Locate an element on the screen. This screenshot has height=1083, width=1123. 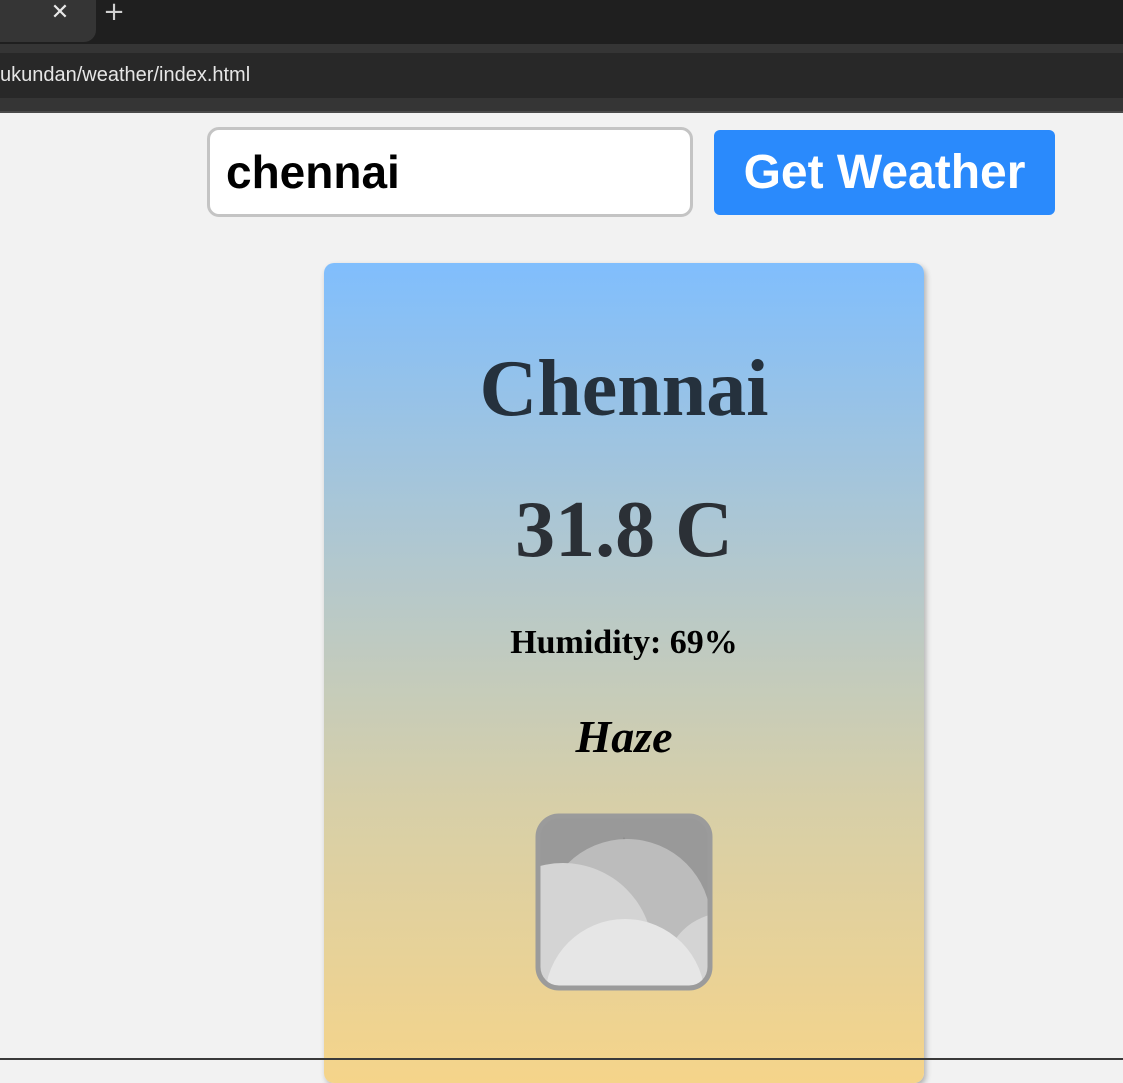
address-bar-url: ukundan/weather/index.html is located at coordinates (125, 75).